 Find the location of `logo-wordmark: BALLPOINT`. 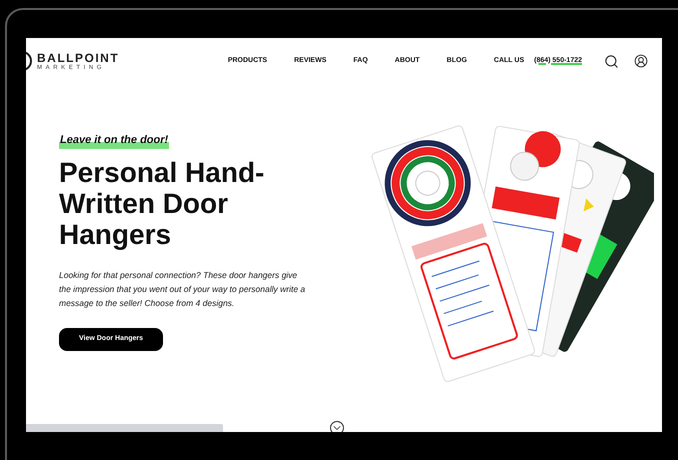

logo-wordmark: BALLPOINT is located at coordinates (78, 58).